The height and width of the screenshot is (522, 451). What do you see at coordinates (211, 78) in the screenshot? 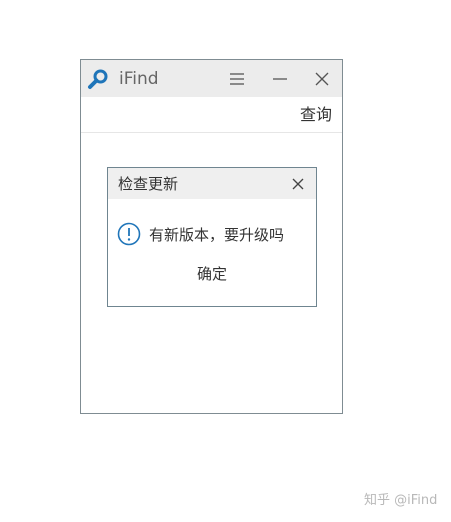
I see `window-titlebar: iFind` at bounding box center [211, 78].